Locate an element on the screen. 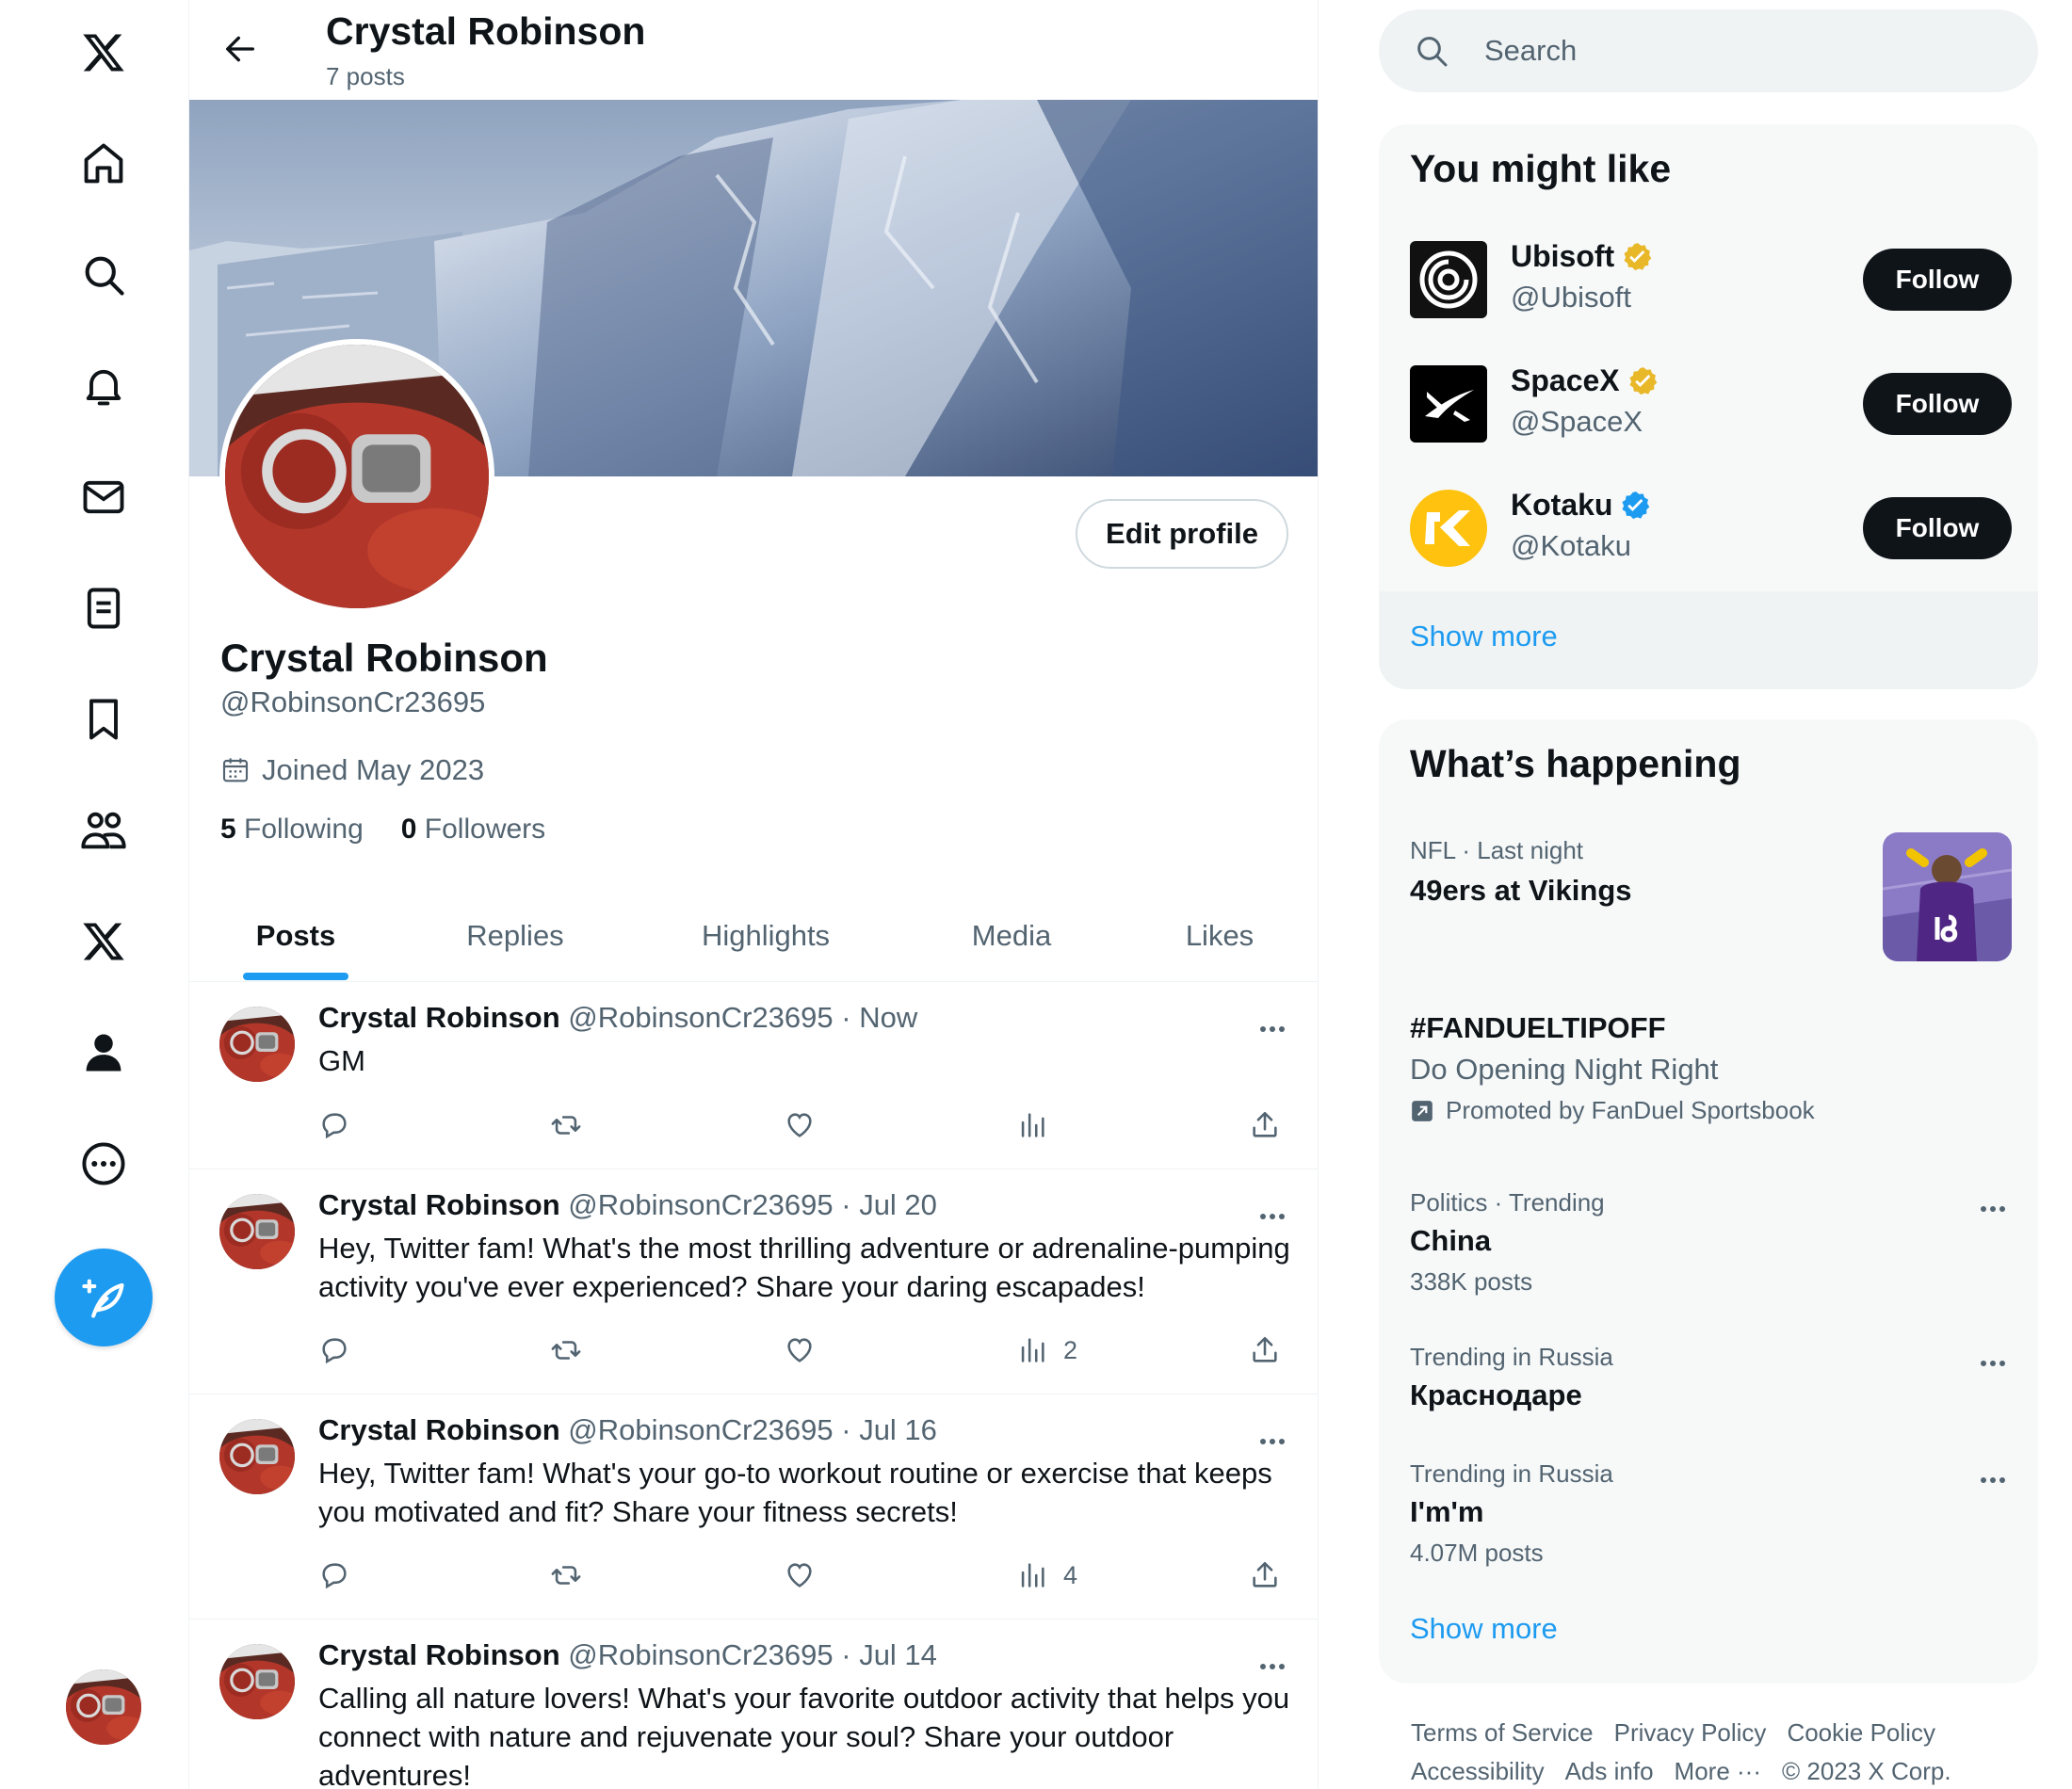 The height and width of the screenshot is (1789, 2072). trend-meta: Trending in Russia is located at coordinates (1512, 1473).